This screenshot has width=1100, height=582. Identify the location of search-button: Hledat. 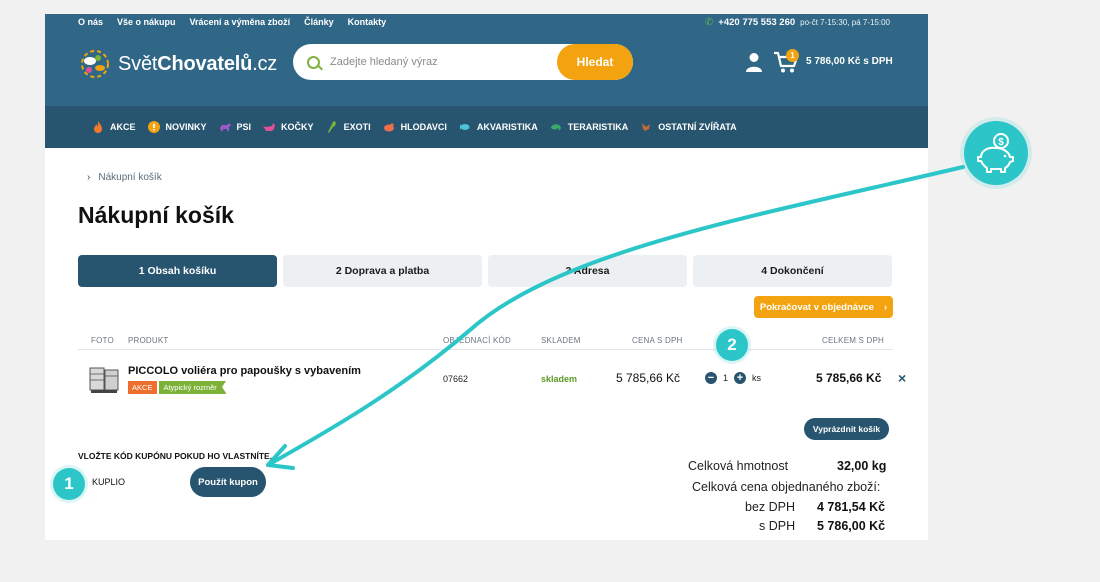
(595, 62).